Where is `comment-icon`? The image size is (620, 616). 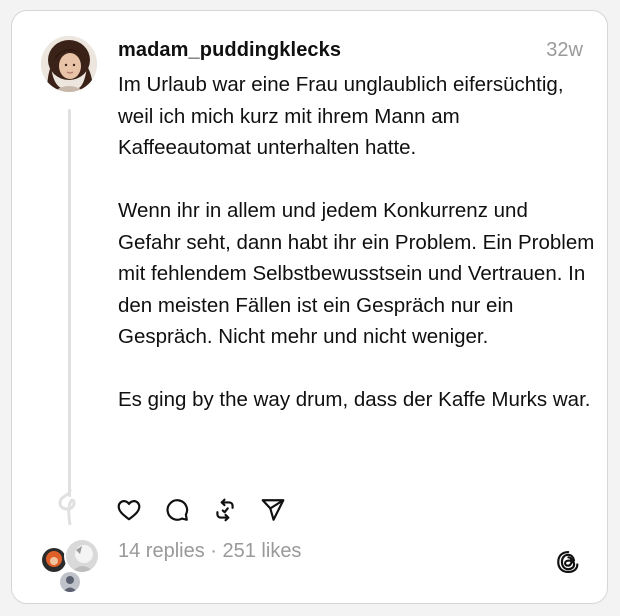
comment-icon is located at coordinates (177, 510).